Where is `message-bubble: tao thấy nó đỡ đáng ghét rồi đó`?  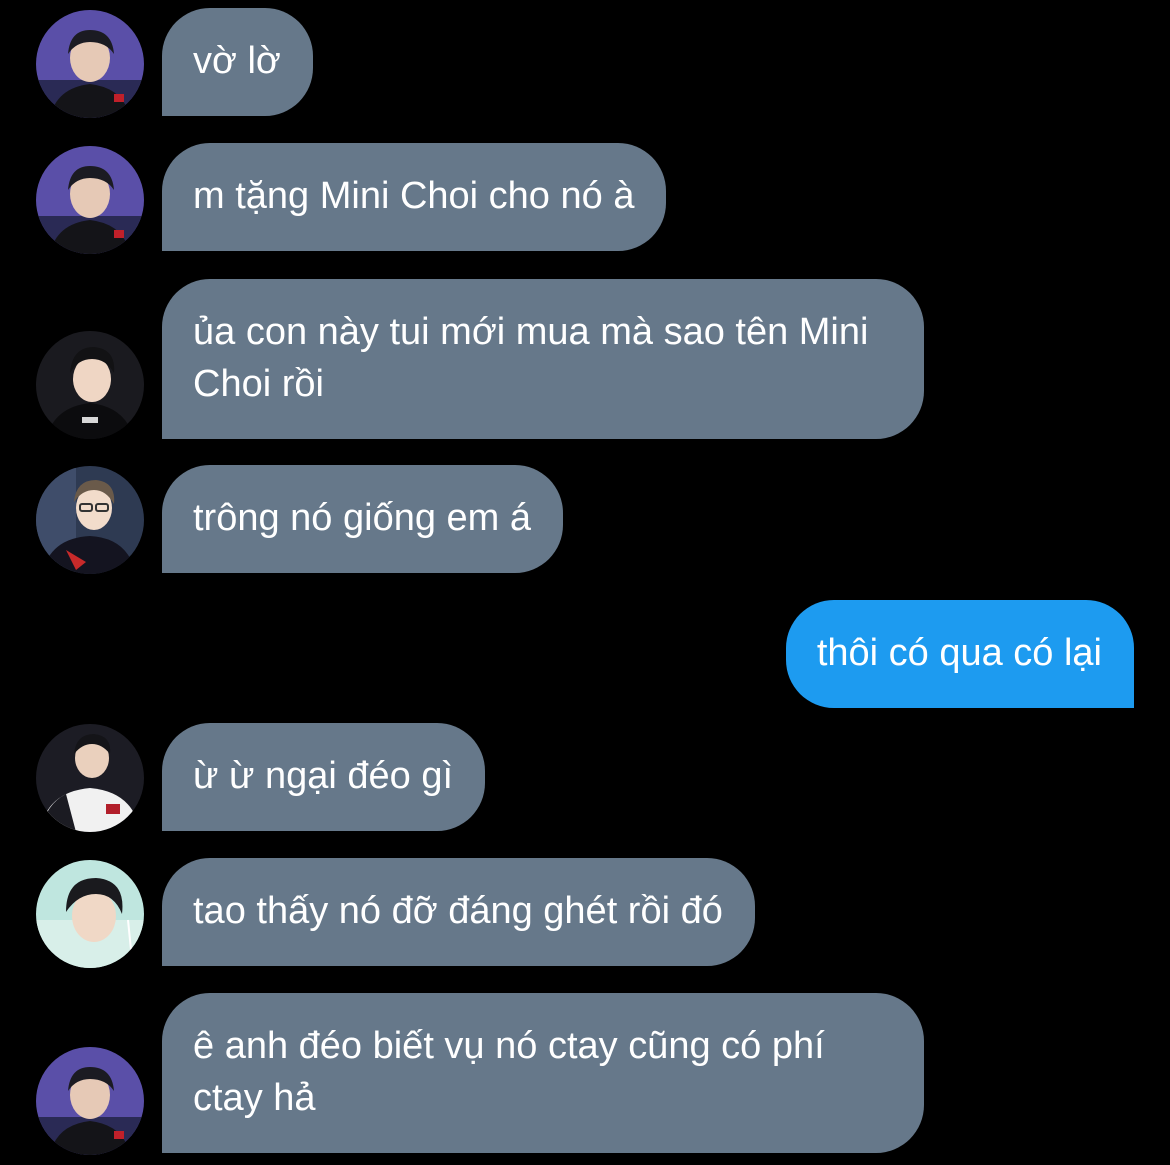 message-bubble: tao thấy nó đỡ đáng ghét rồi đó is located at coordinates (458, 912).